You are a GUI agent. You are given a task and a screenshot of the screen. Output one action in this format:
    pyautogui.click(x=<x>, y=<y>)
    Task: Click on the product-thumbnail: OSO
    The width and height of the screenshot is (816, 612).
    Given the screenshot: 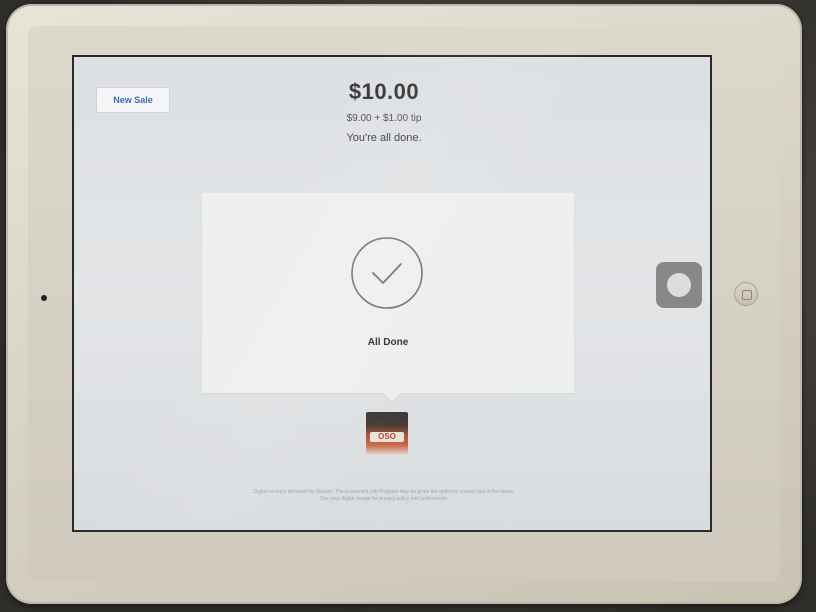 What is the action you would take?
    pyautogui.click(x=387, y=434)
    